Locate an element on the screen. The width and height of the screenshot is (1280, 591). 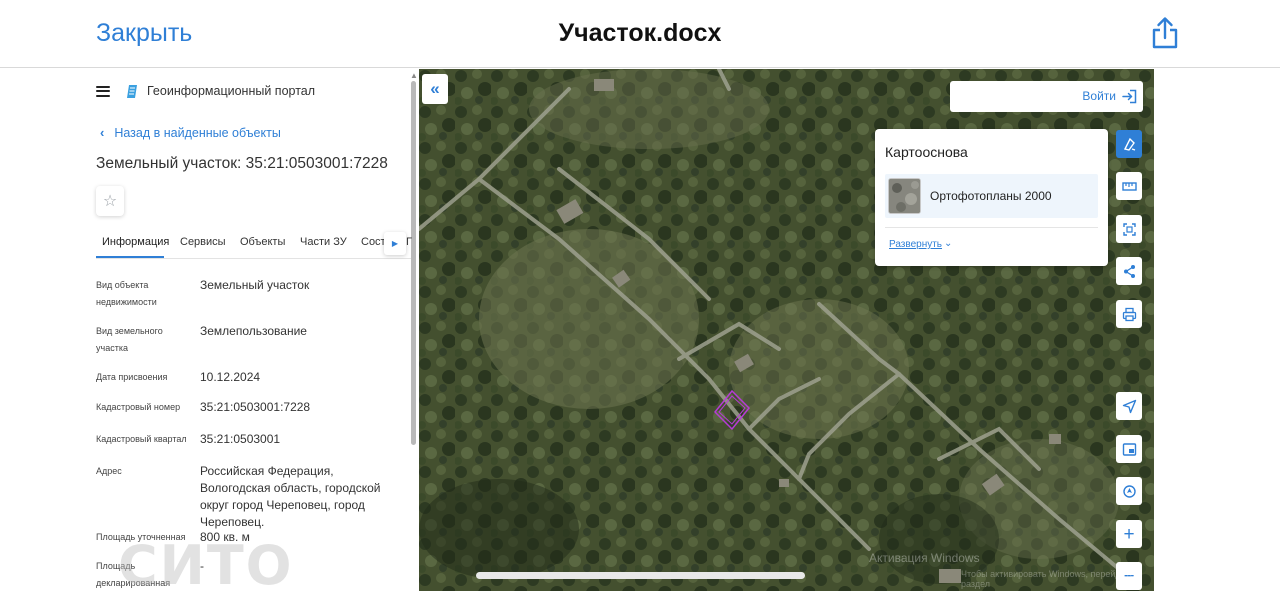
menu-icon is located at coordinates (103, 91).